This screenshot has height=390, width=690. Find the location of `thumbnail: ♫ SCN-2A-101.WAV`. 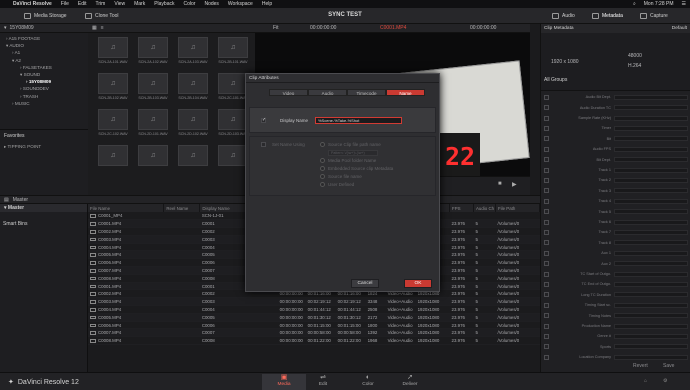

thumbnail: ♫ SCN-2A-101.WAV is located at coordinates (113, 53).